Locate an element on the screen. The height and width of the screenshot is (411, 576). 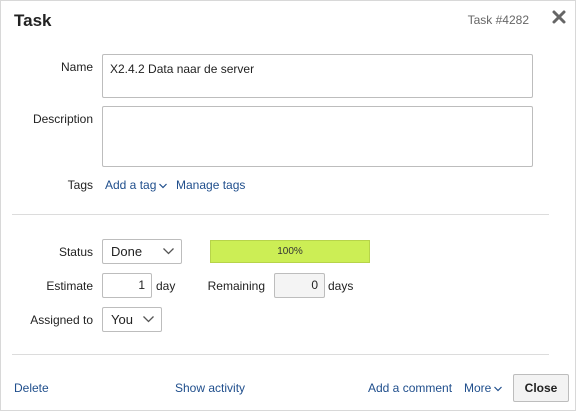
more-menu: More is located at coordinates (483, 388).